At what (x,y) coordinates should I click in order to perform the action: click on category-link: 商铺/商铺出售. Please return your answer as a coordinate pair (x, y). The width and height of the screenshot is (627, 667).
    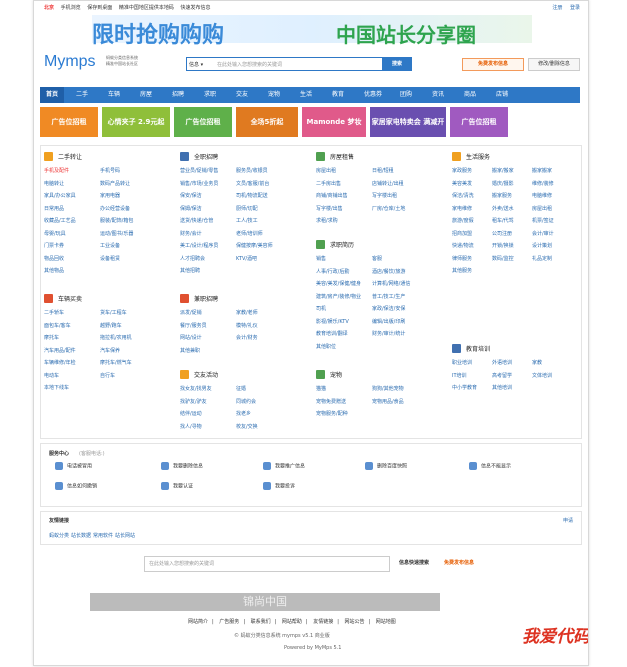
    Looking at the image, I should click on (332, 195).